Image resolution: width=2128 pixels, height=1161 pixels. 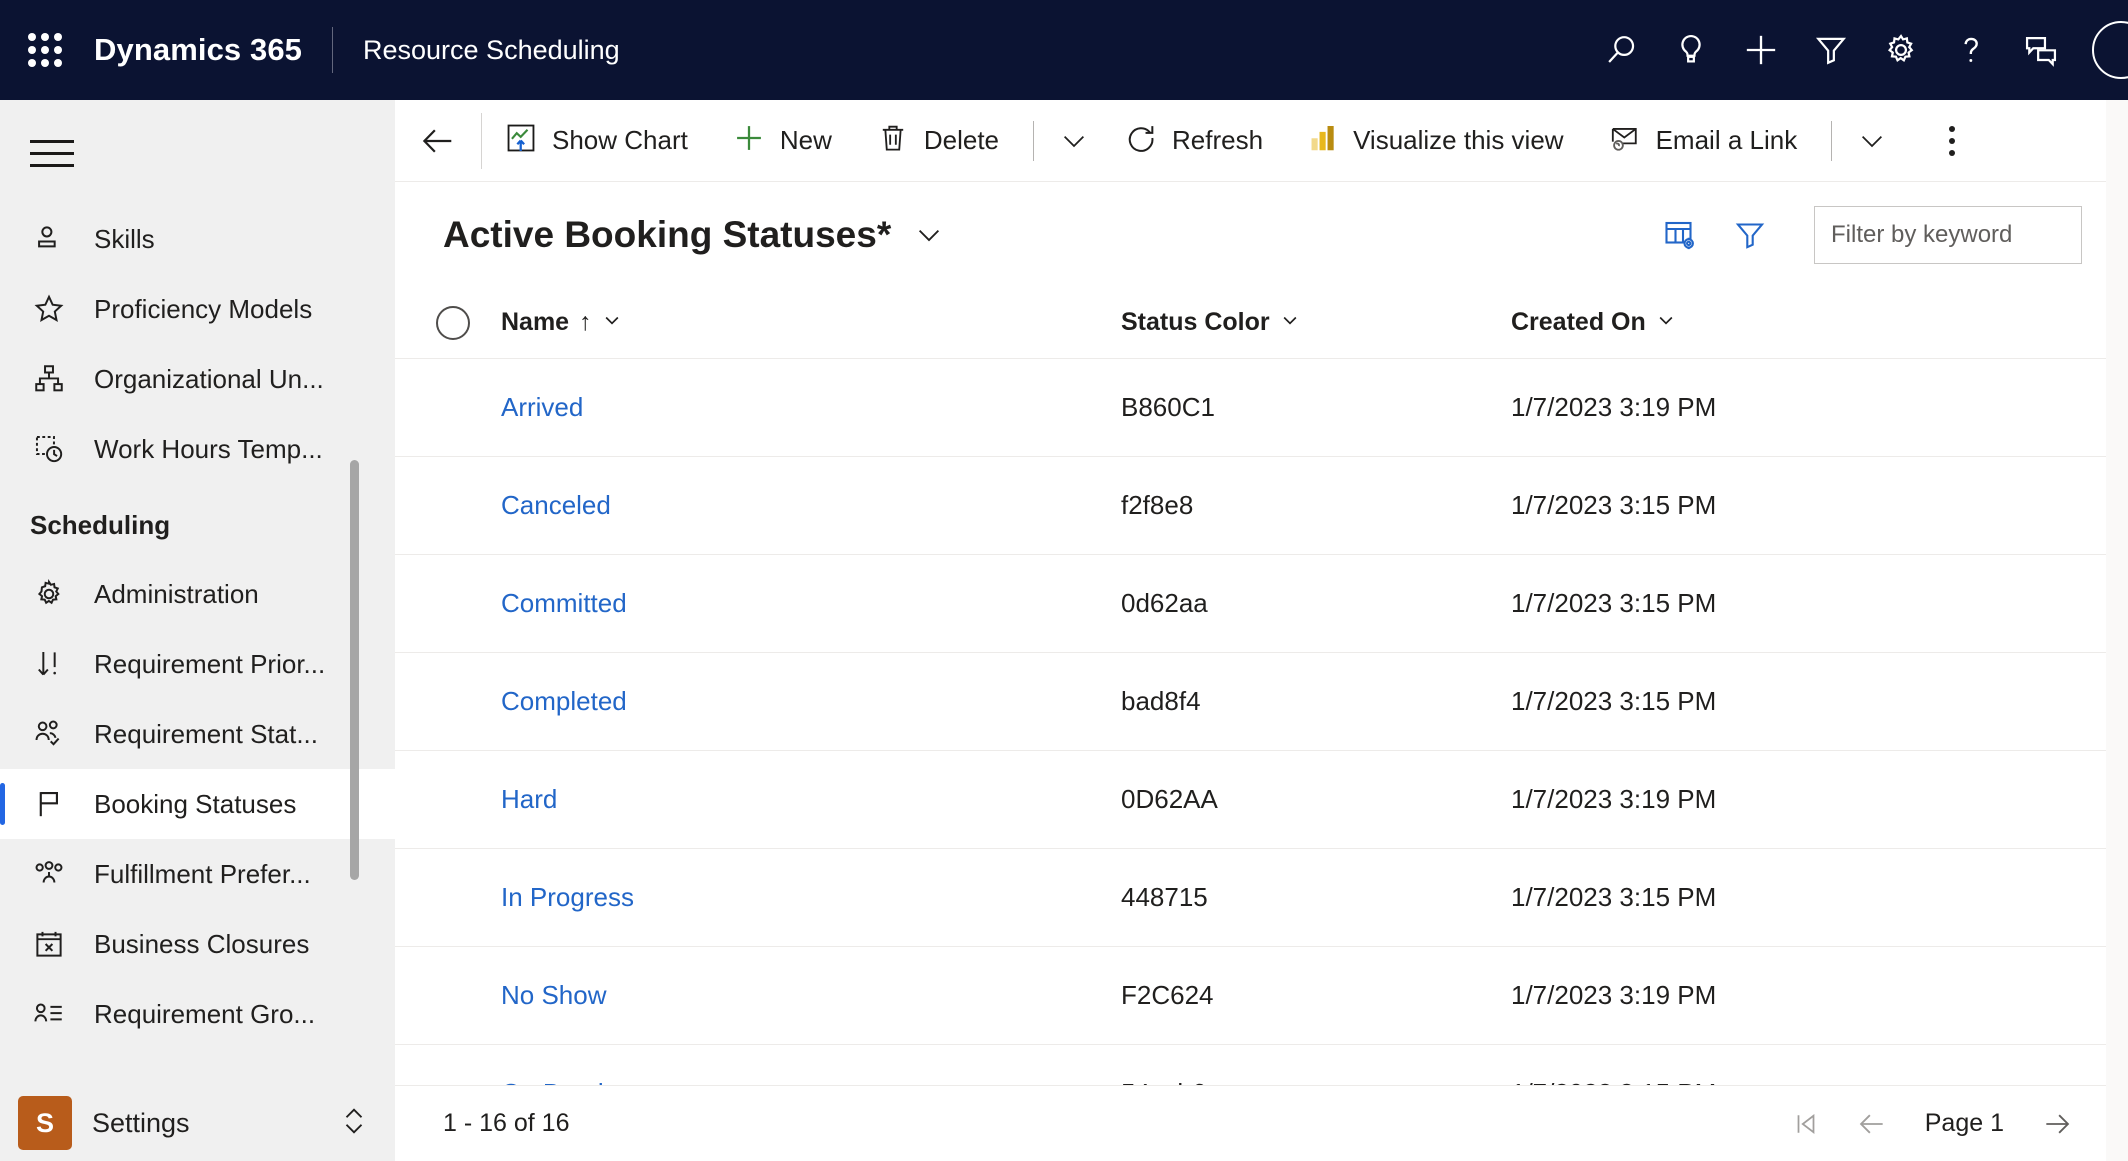 I want to click on more-options-button, so click(x=1952, y=141).